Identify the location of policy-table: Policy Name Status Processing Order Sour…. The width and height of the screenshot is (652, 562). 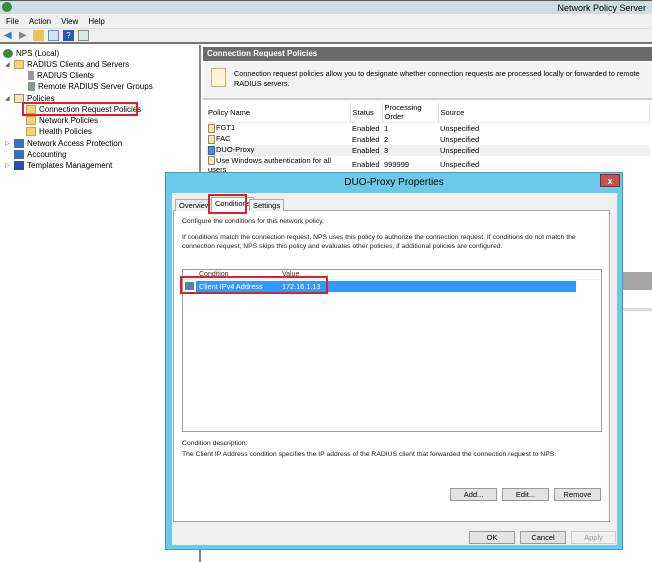
(428, 138).